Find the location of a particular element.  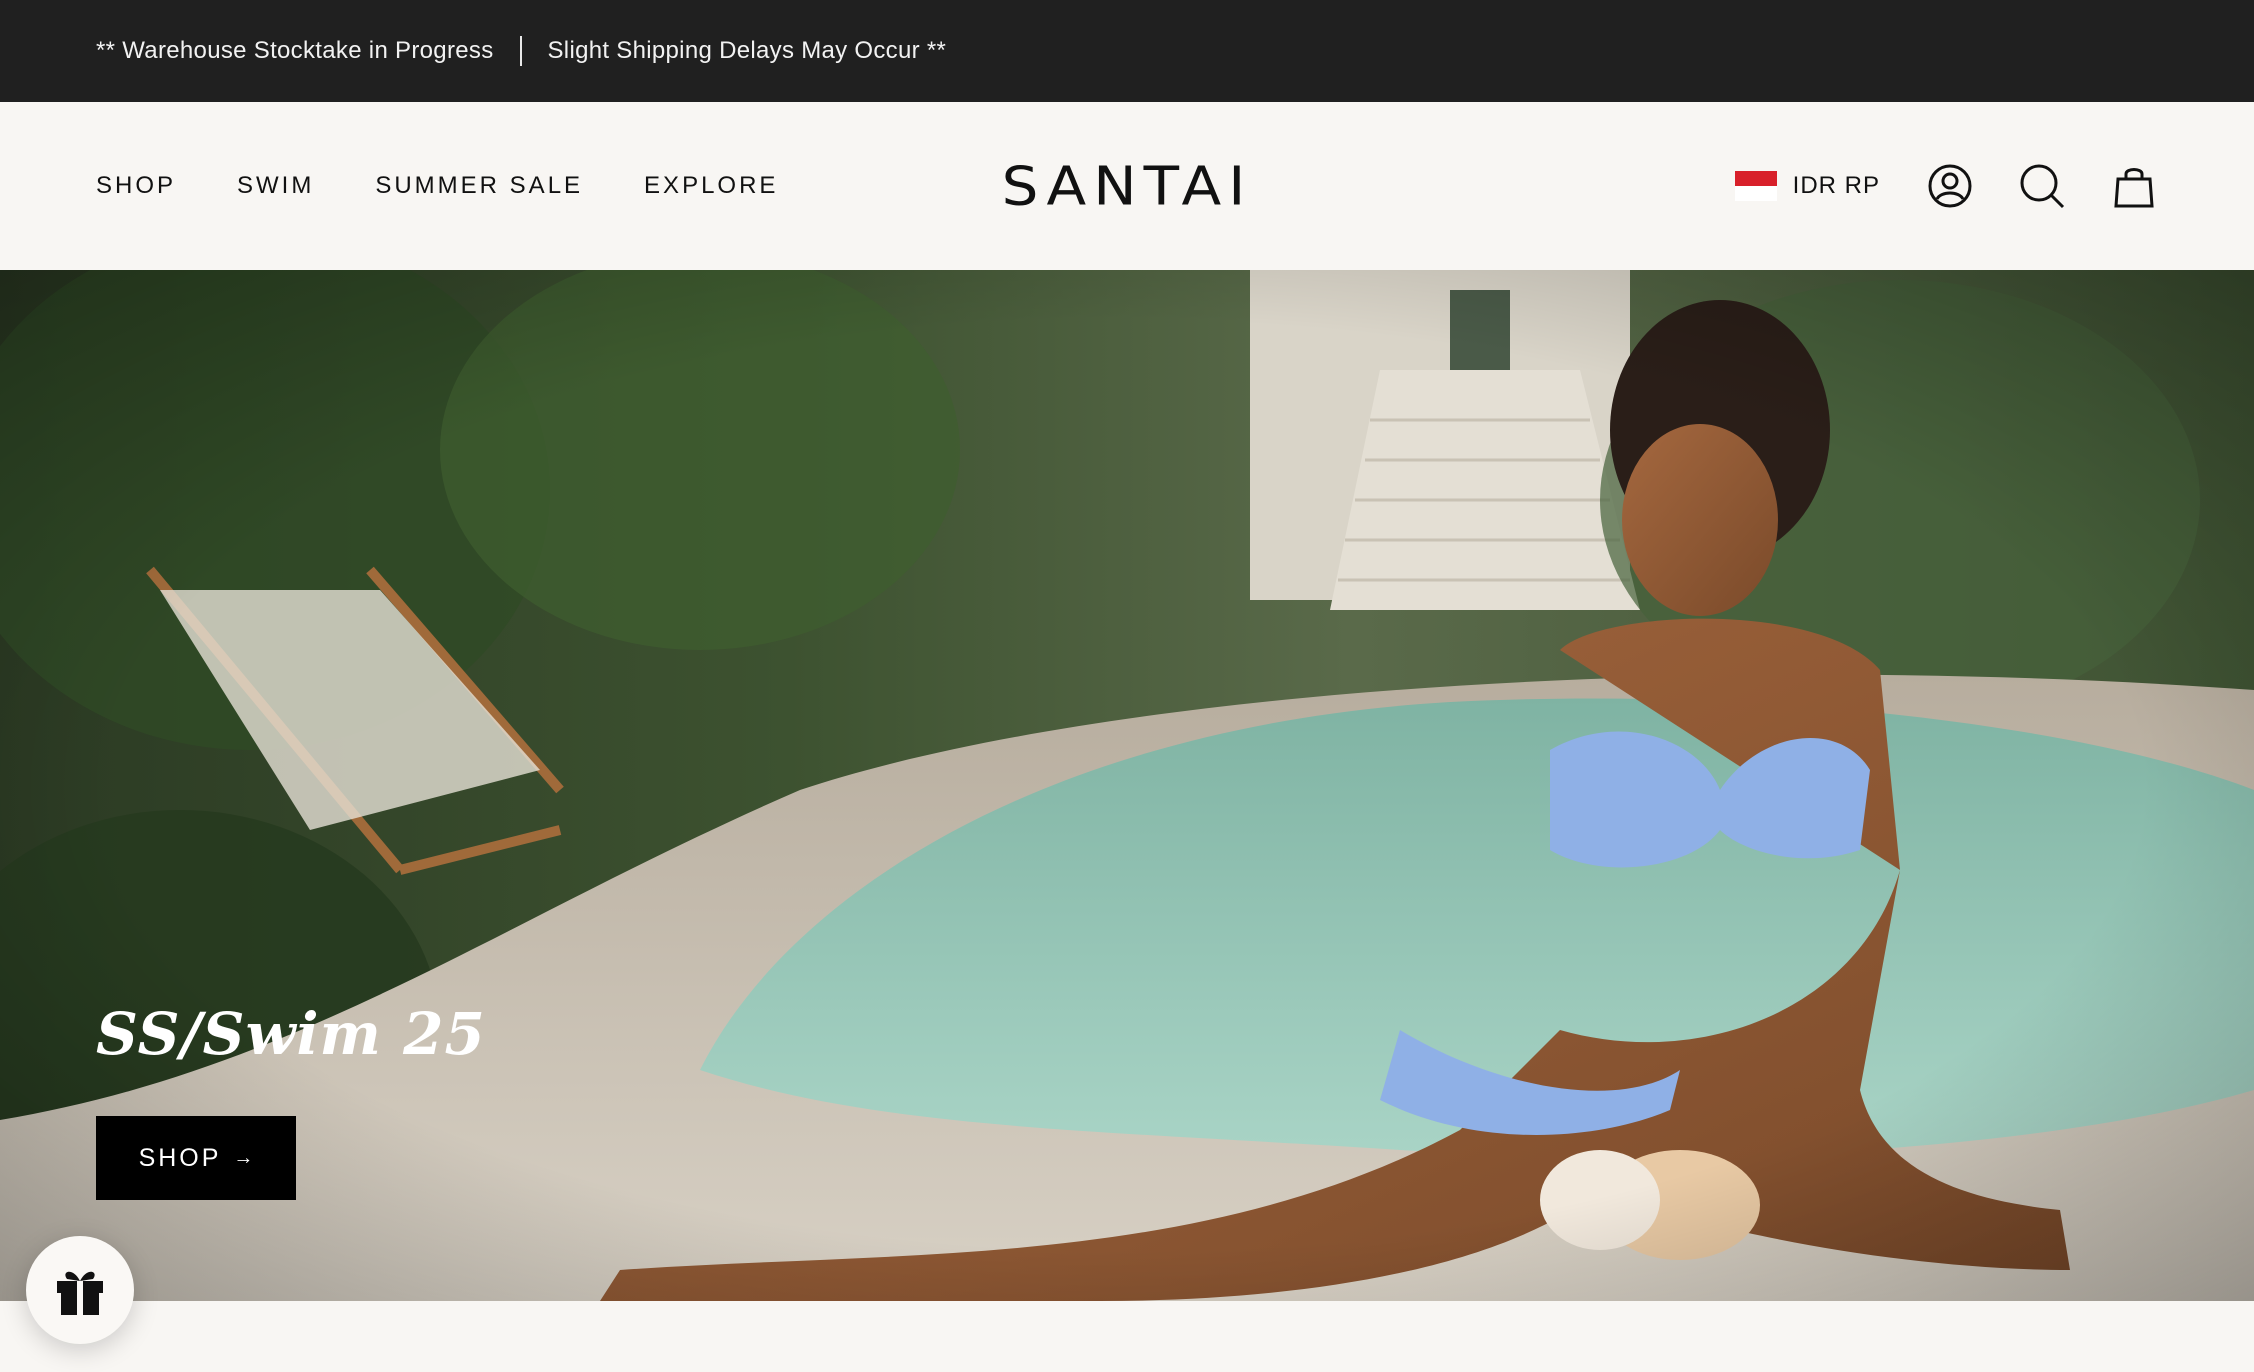

nav-explore: EXPLORE is located at coordinates (711, 186).